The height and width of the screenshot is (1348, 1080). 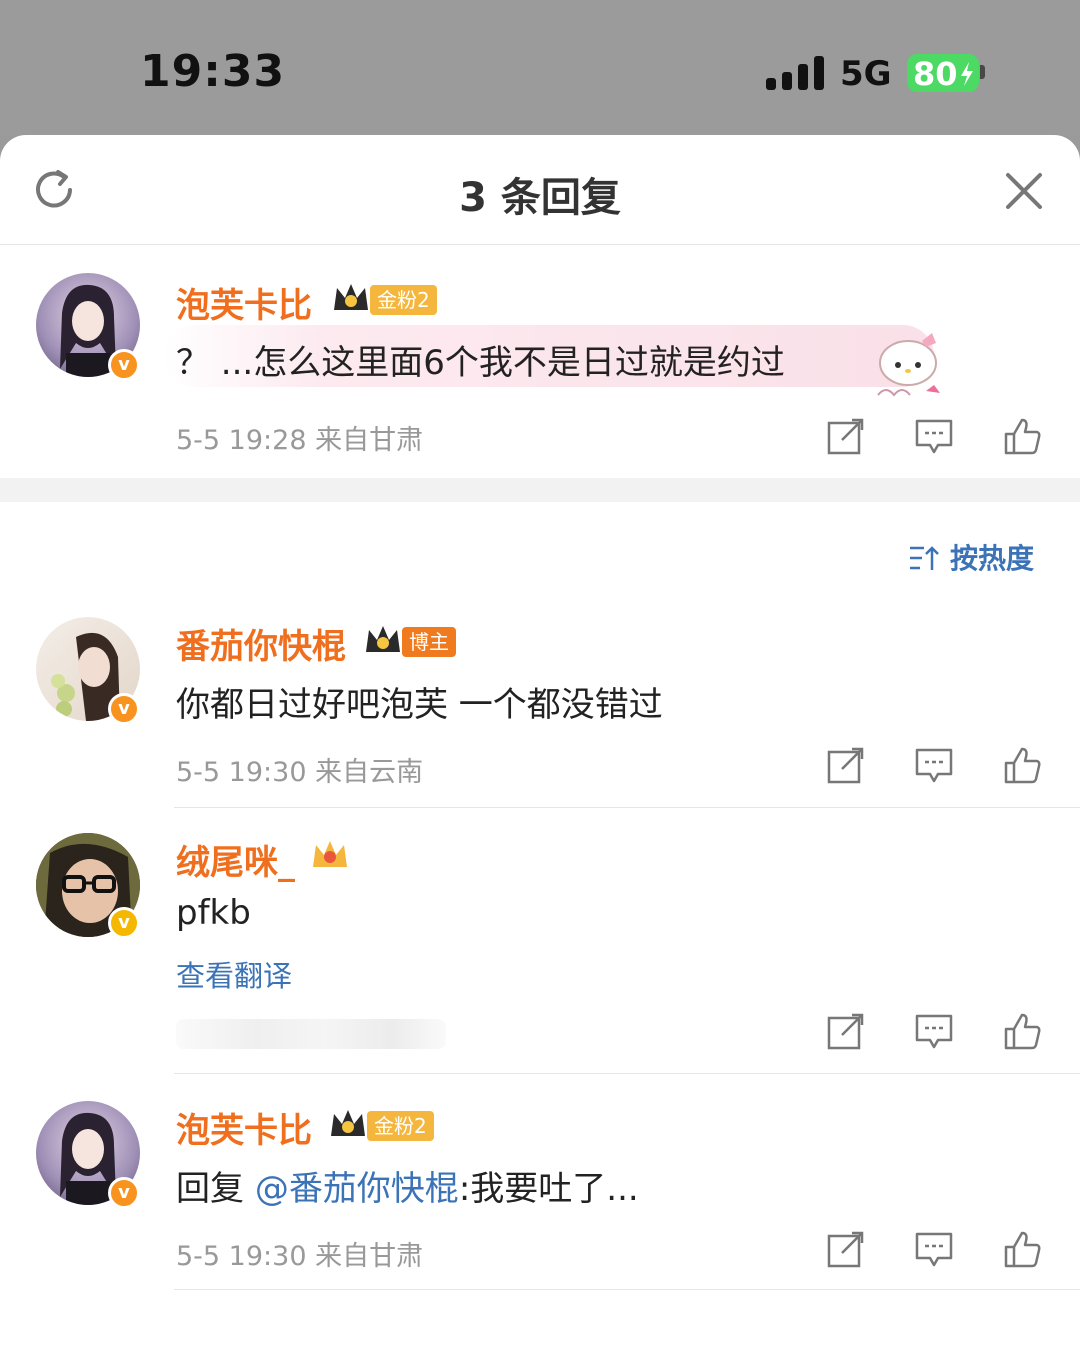 What do you see at coordinates (866, 74) in the screenshot?
I see `network-type: 5G` at bounding box center [866, 74].